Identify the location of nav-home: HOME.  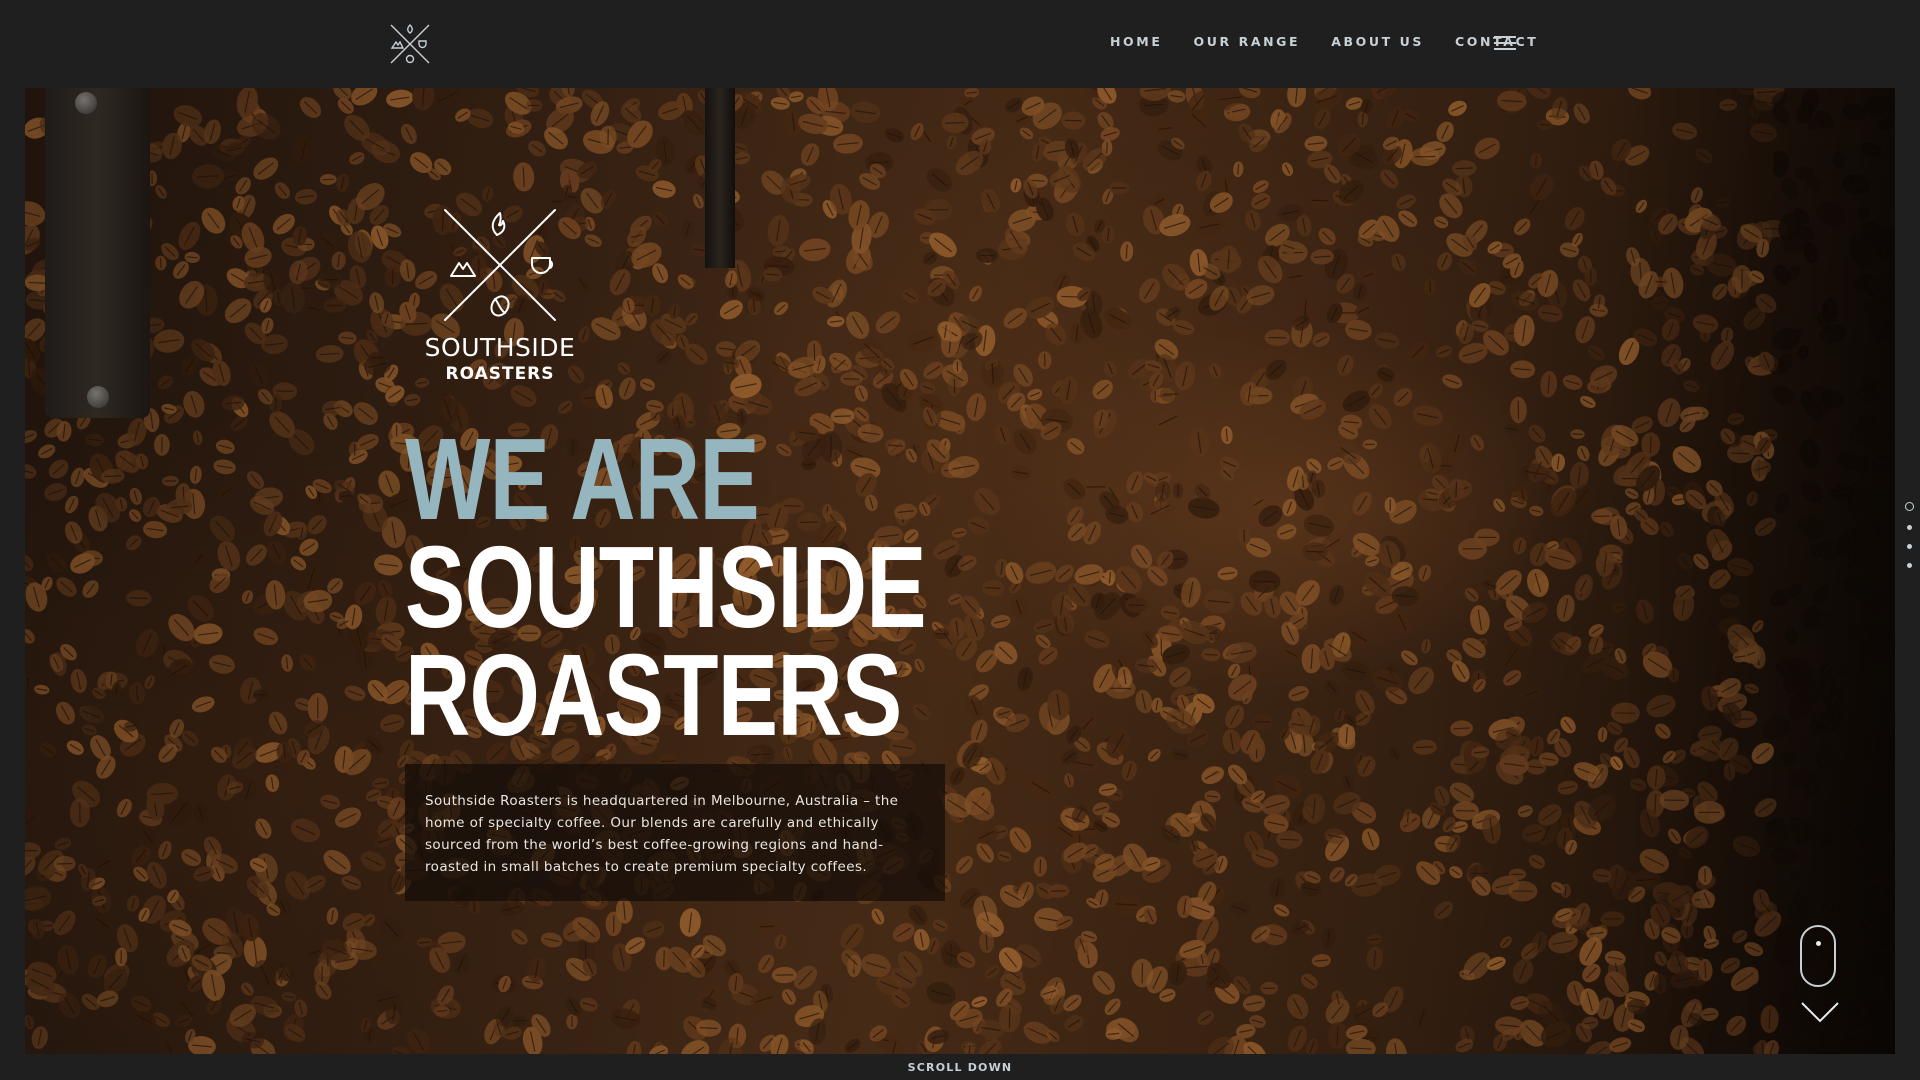
(1136, 41).